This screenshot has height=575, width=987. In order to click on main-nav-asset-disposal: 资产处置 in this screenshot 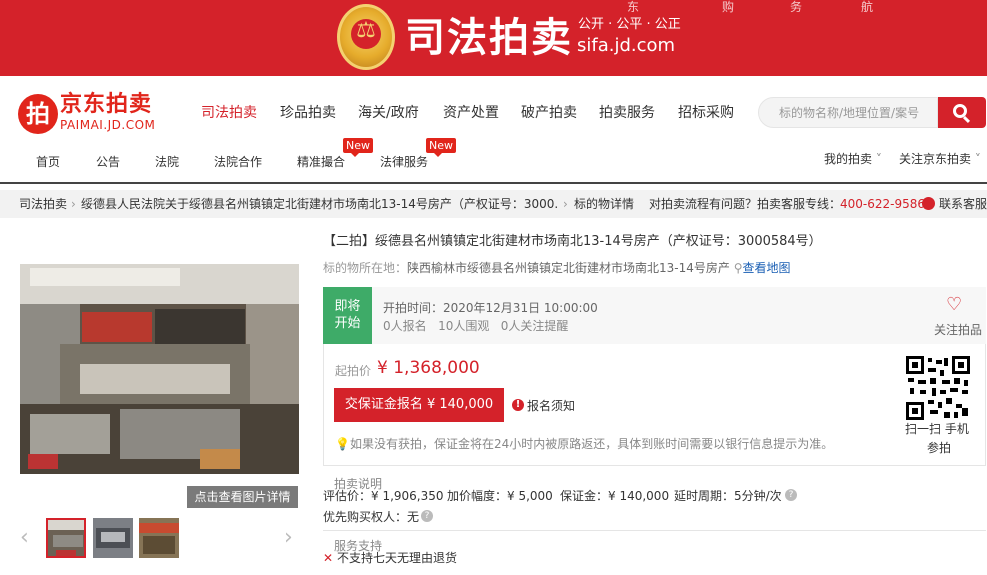, I will do `click(471, 113)`.